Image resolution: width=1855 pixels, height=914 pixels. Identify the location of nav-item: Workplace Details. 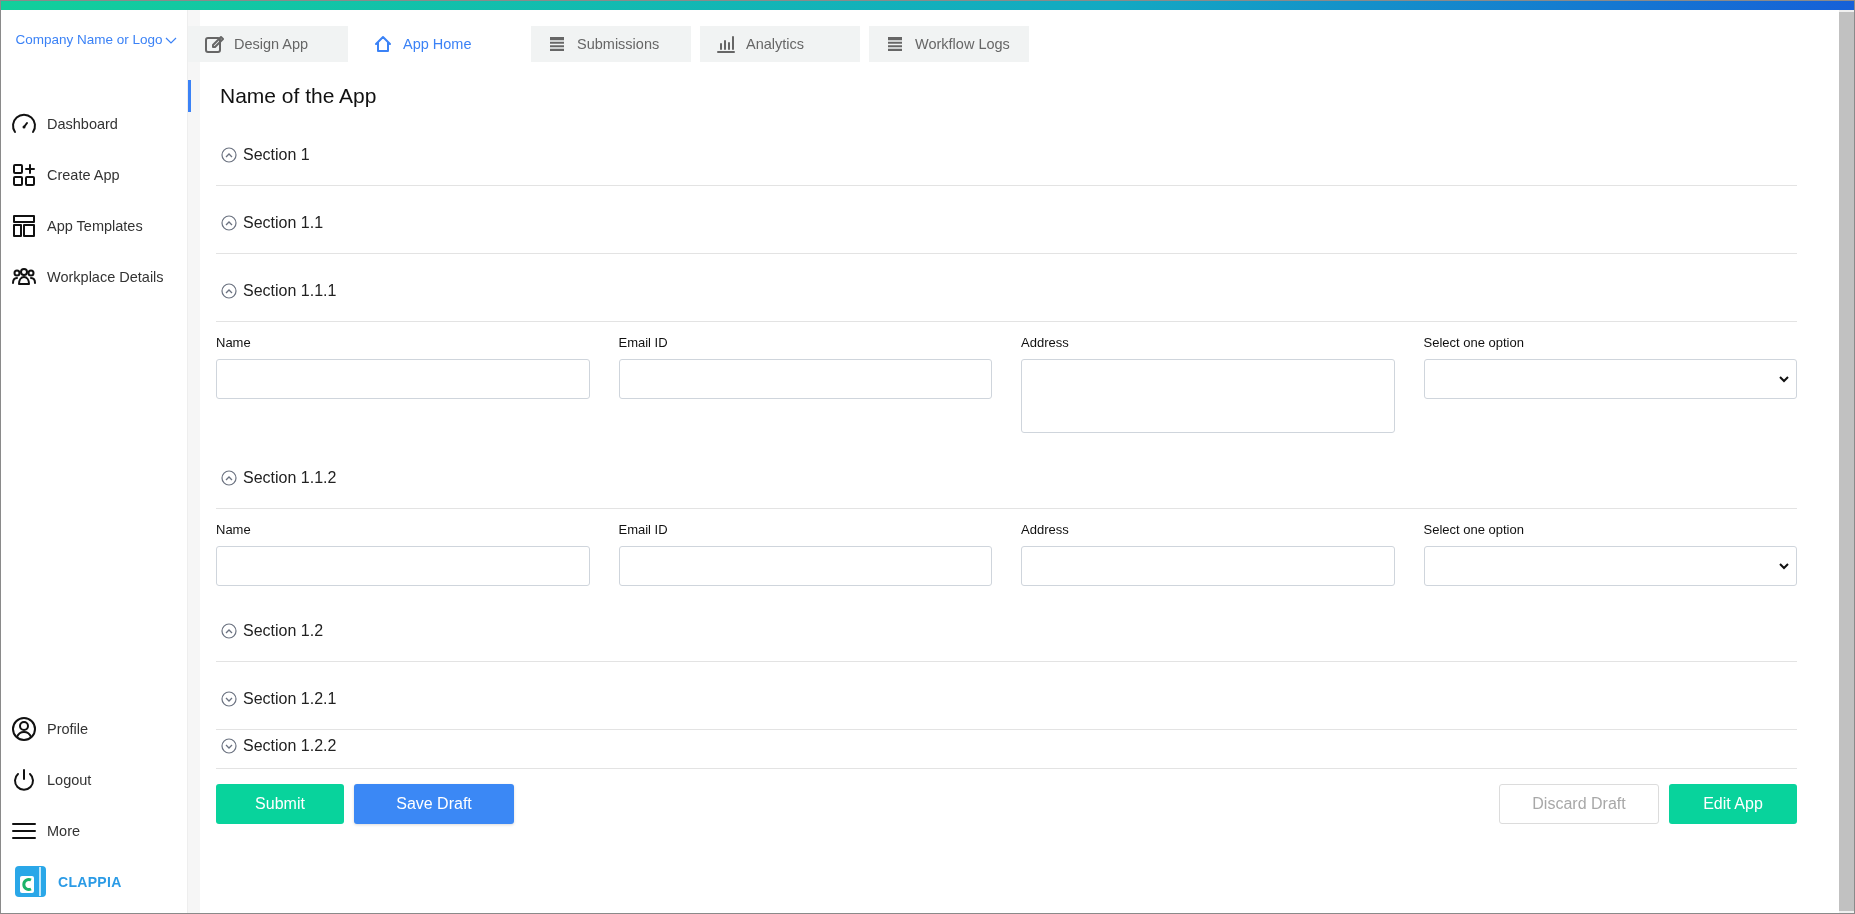
(99, 276).